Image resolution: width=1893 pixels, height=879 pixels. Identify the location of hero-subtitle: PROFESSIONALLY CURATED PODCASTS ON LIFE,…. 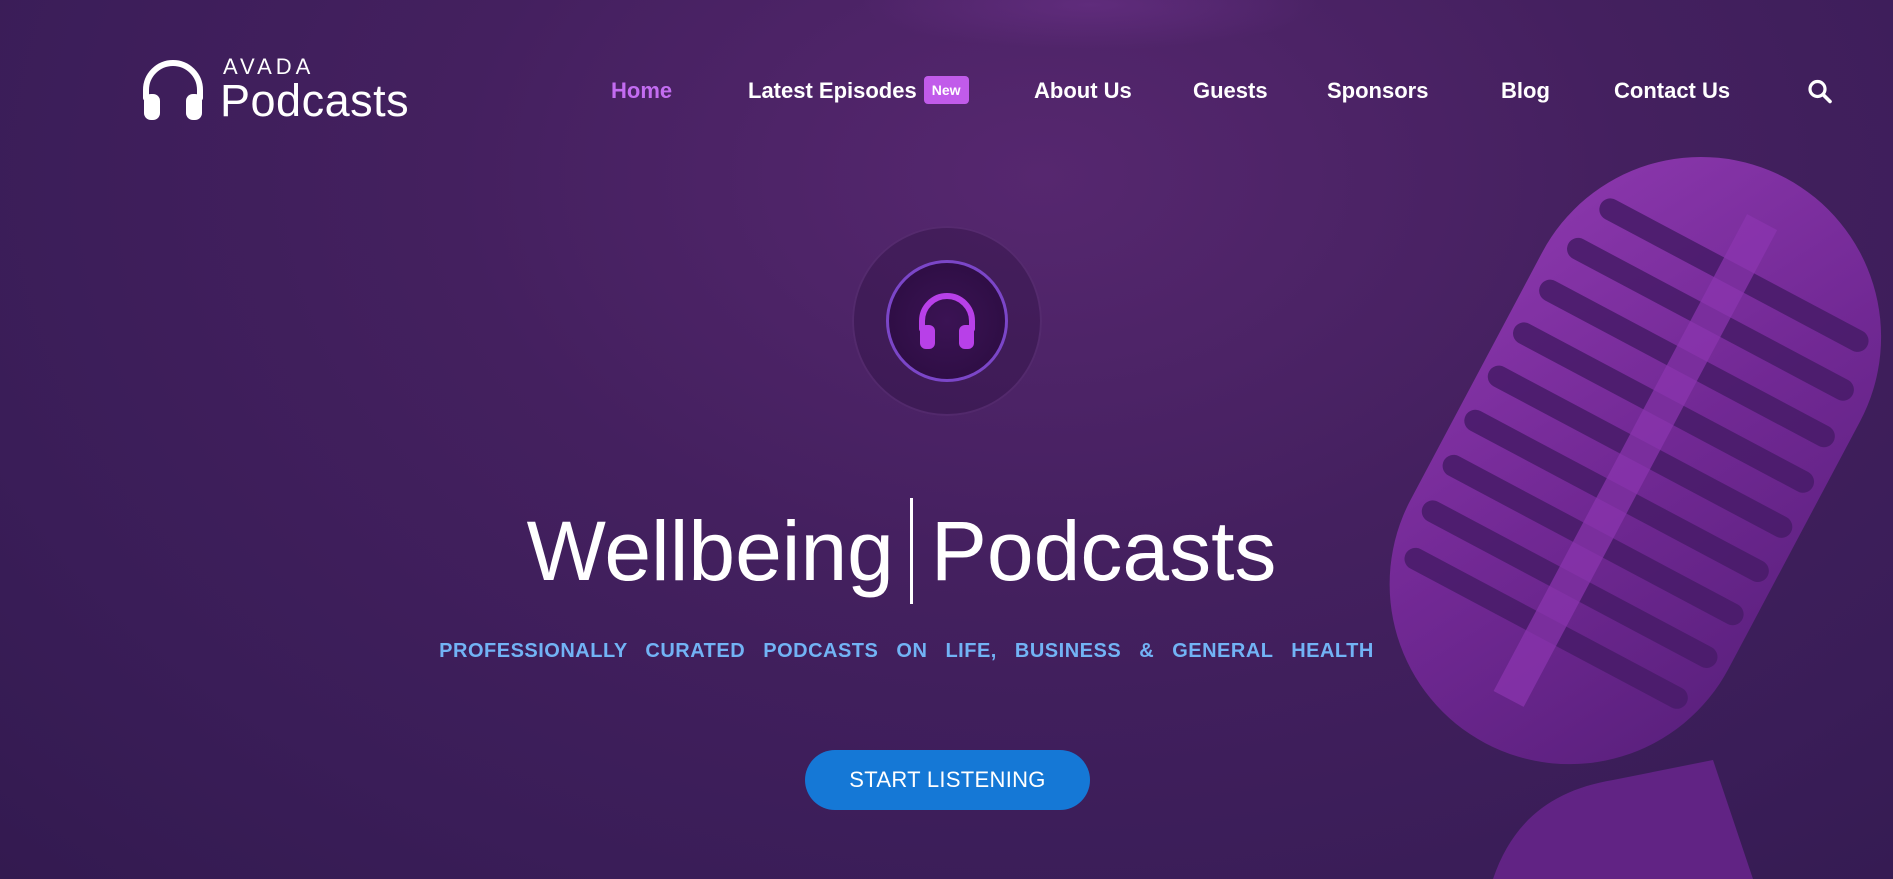
(906, 651).